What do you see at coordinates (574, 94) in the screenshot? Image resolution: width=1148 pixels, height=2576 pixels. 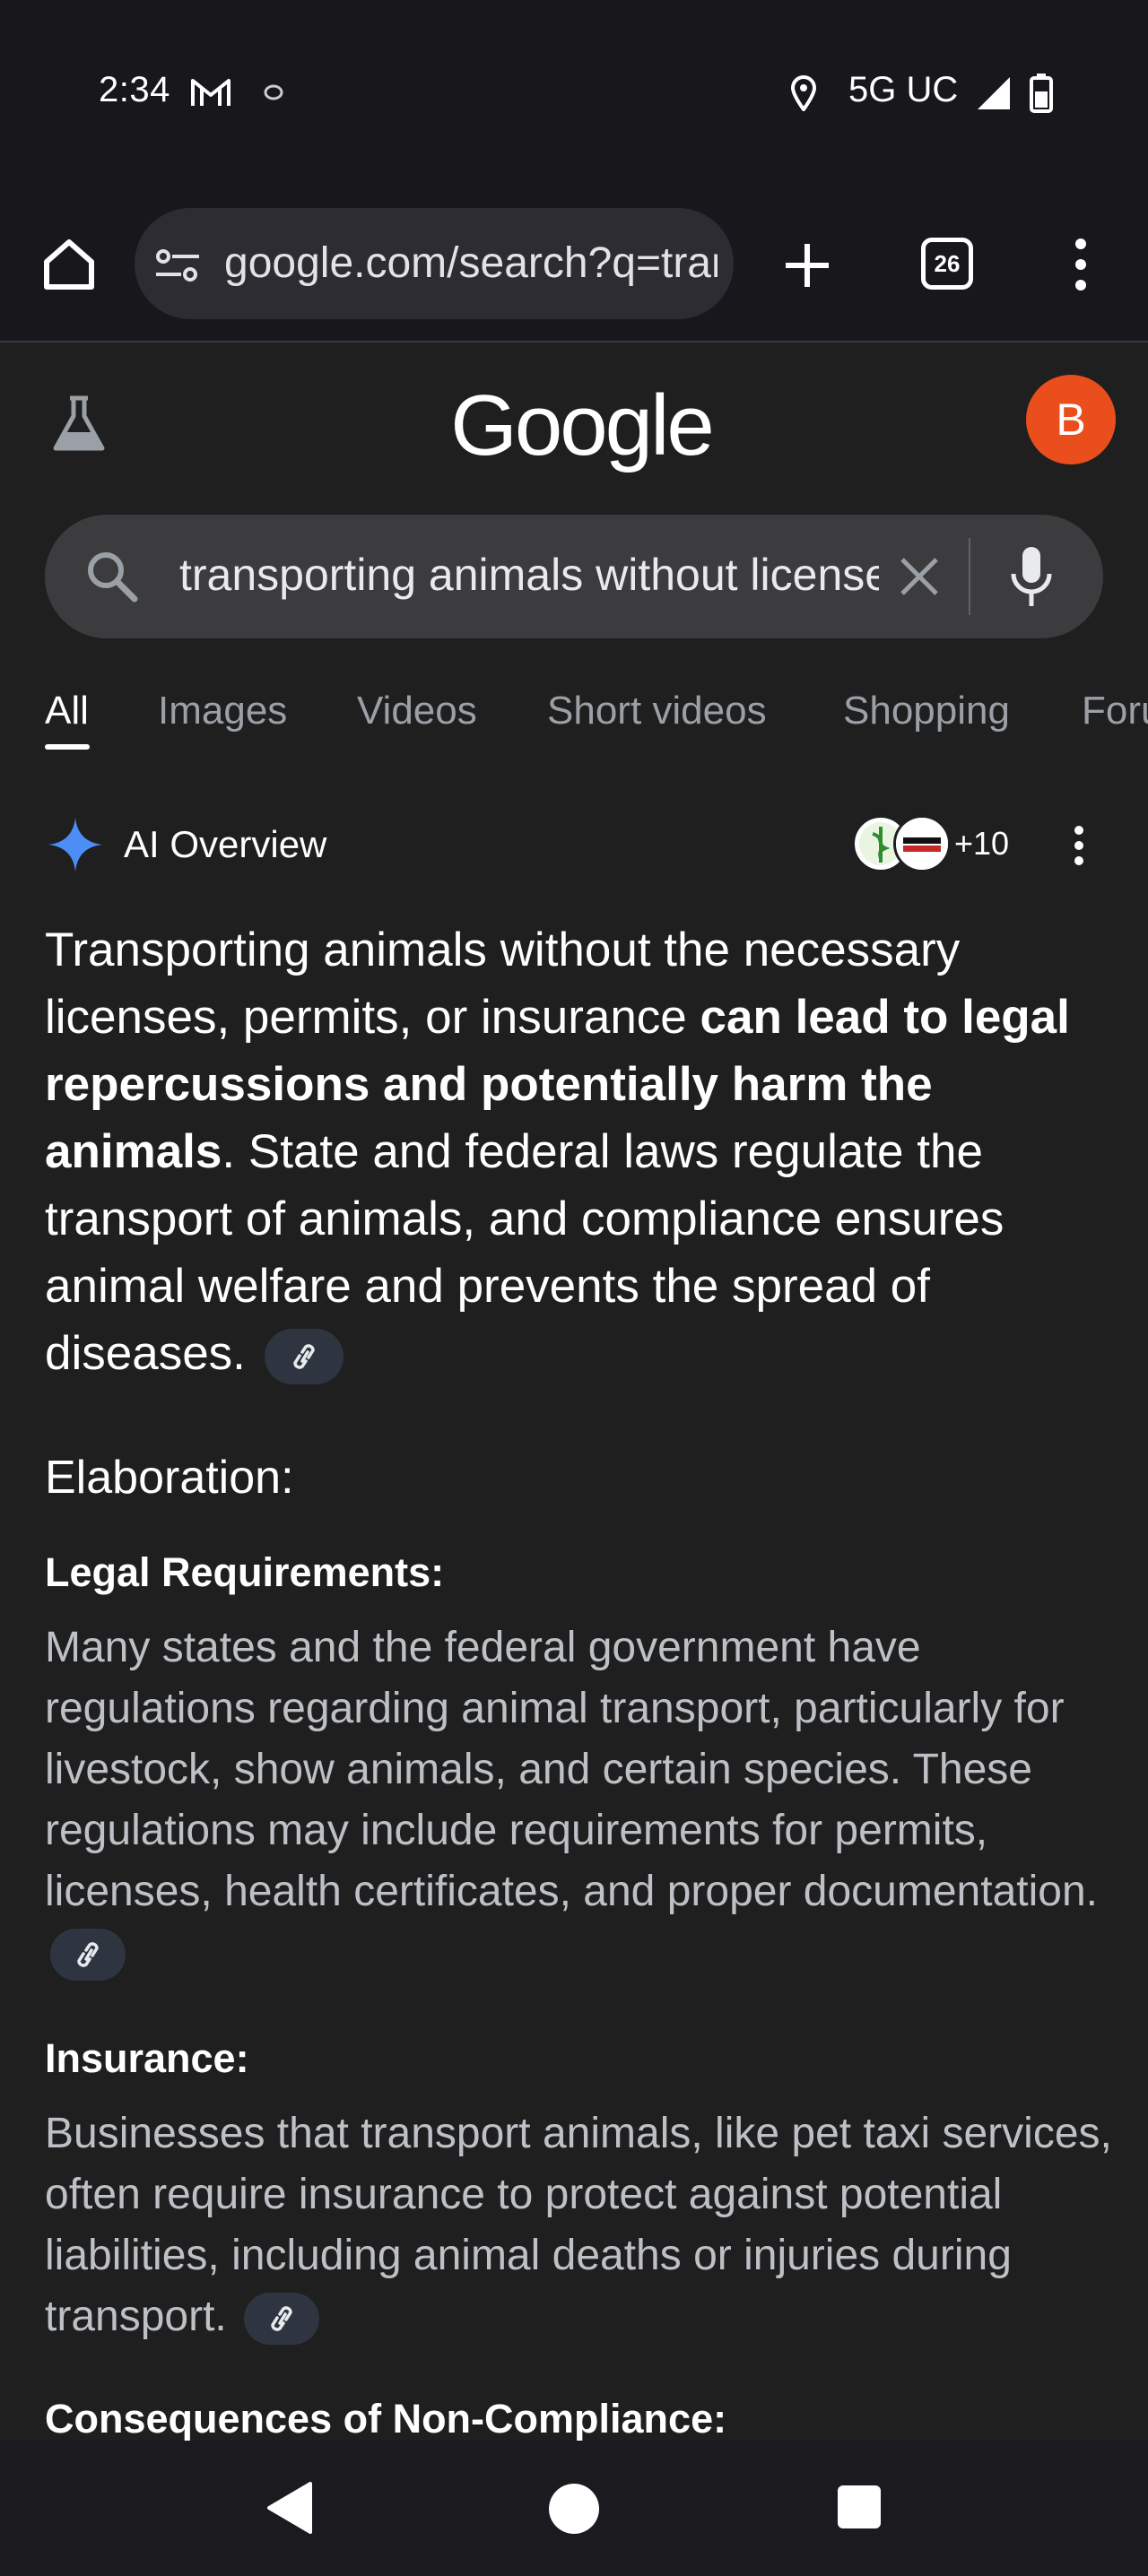 I see `status-bar: 2:34 5G UC` at bounding box center [574, 94].